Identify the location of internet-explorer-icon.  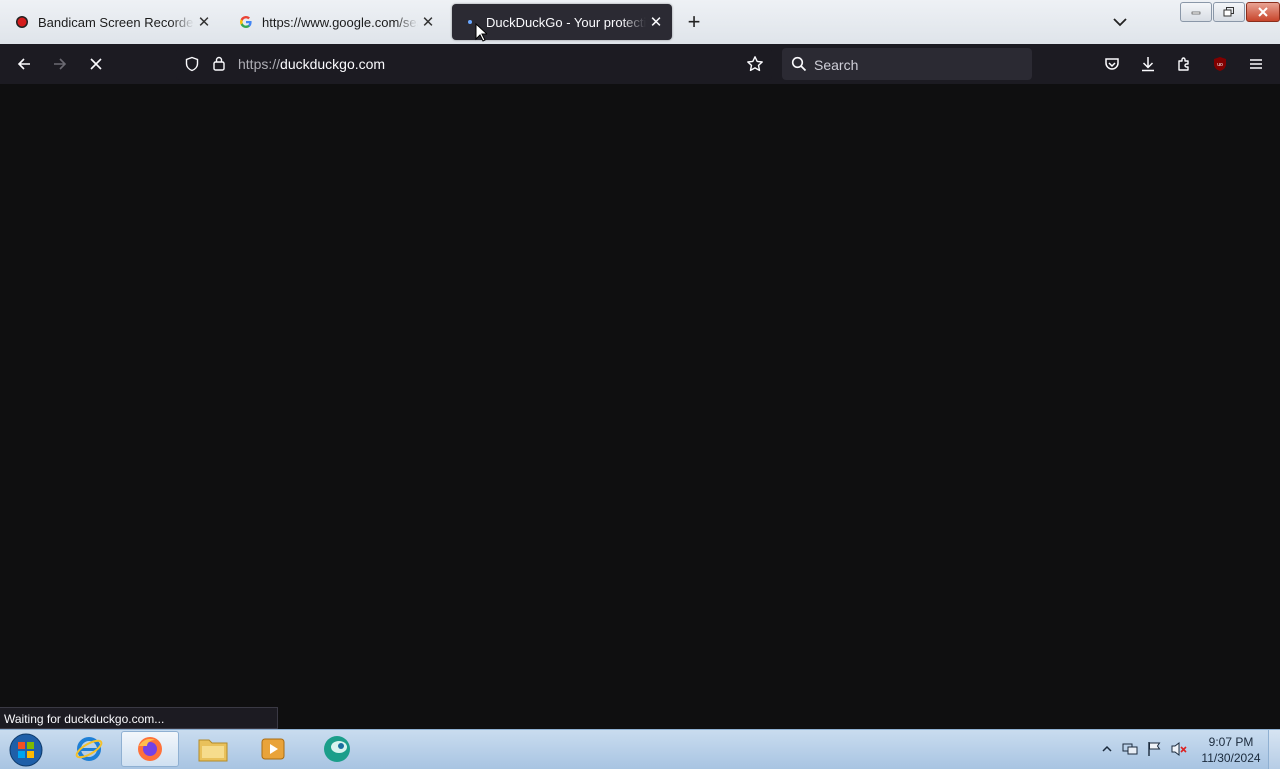
(89, 749).